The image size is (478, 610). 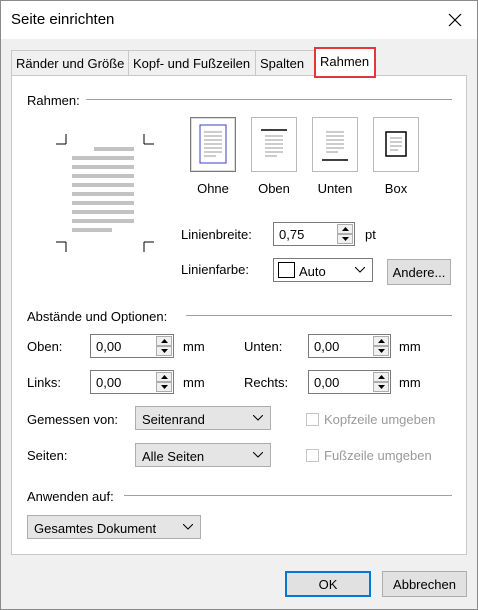 What do you see at coordinates (213, 188) in the screenshot?
I see `preset-ohne-label: Ohne` at bounding box center [213, 188].